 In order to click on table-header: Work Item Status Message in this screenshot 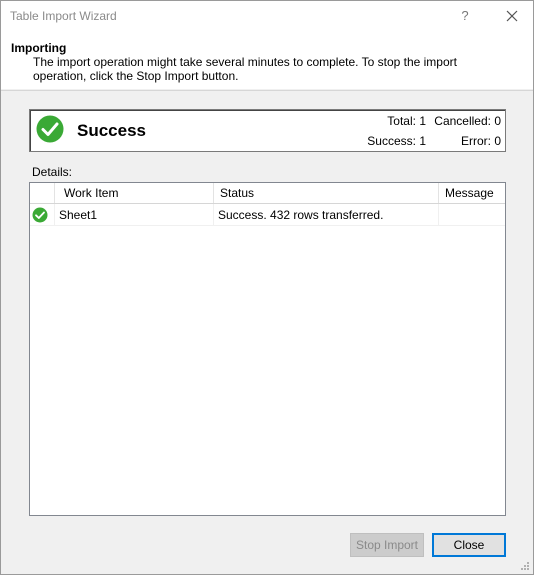, I will do `click(267, 193)`.